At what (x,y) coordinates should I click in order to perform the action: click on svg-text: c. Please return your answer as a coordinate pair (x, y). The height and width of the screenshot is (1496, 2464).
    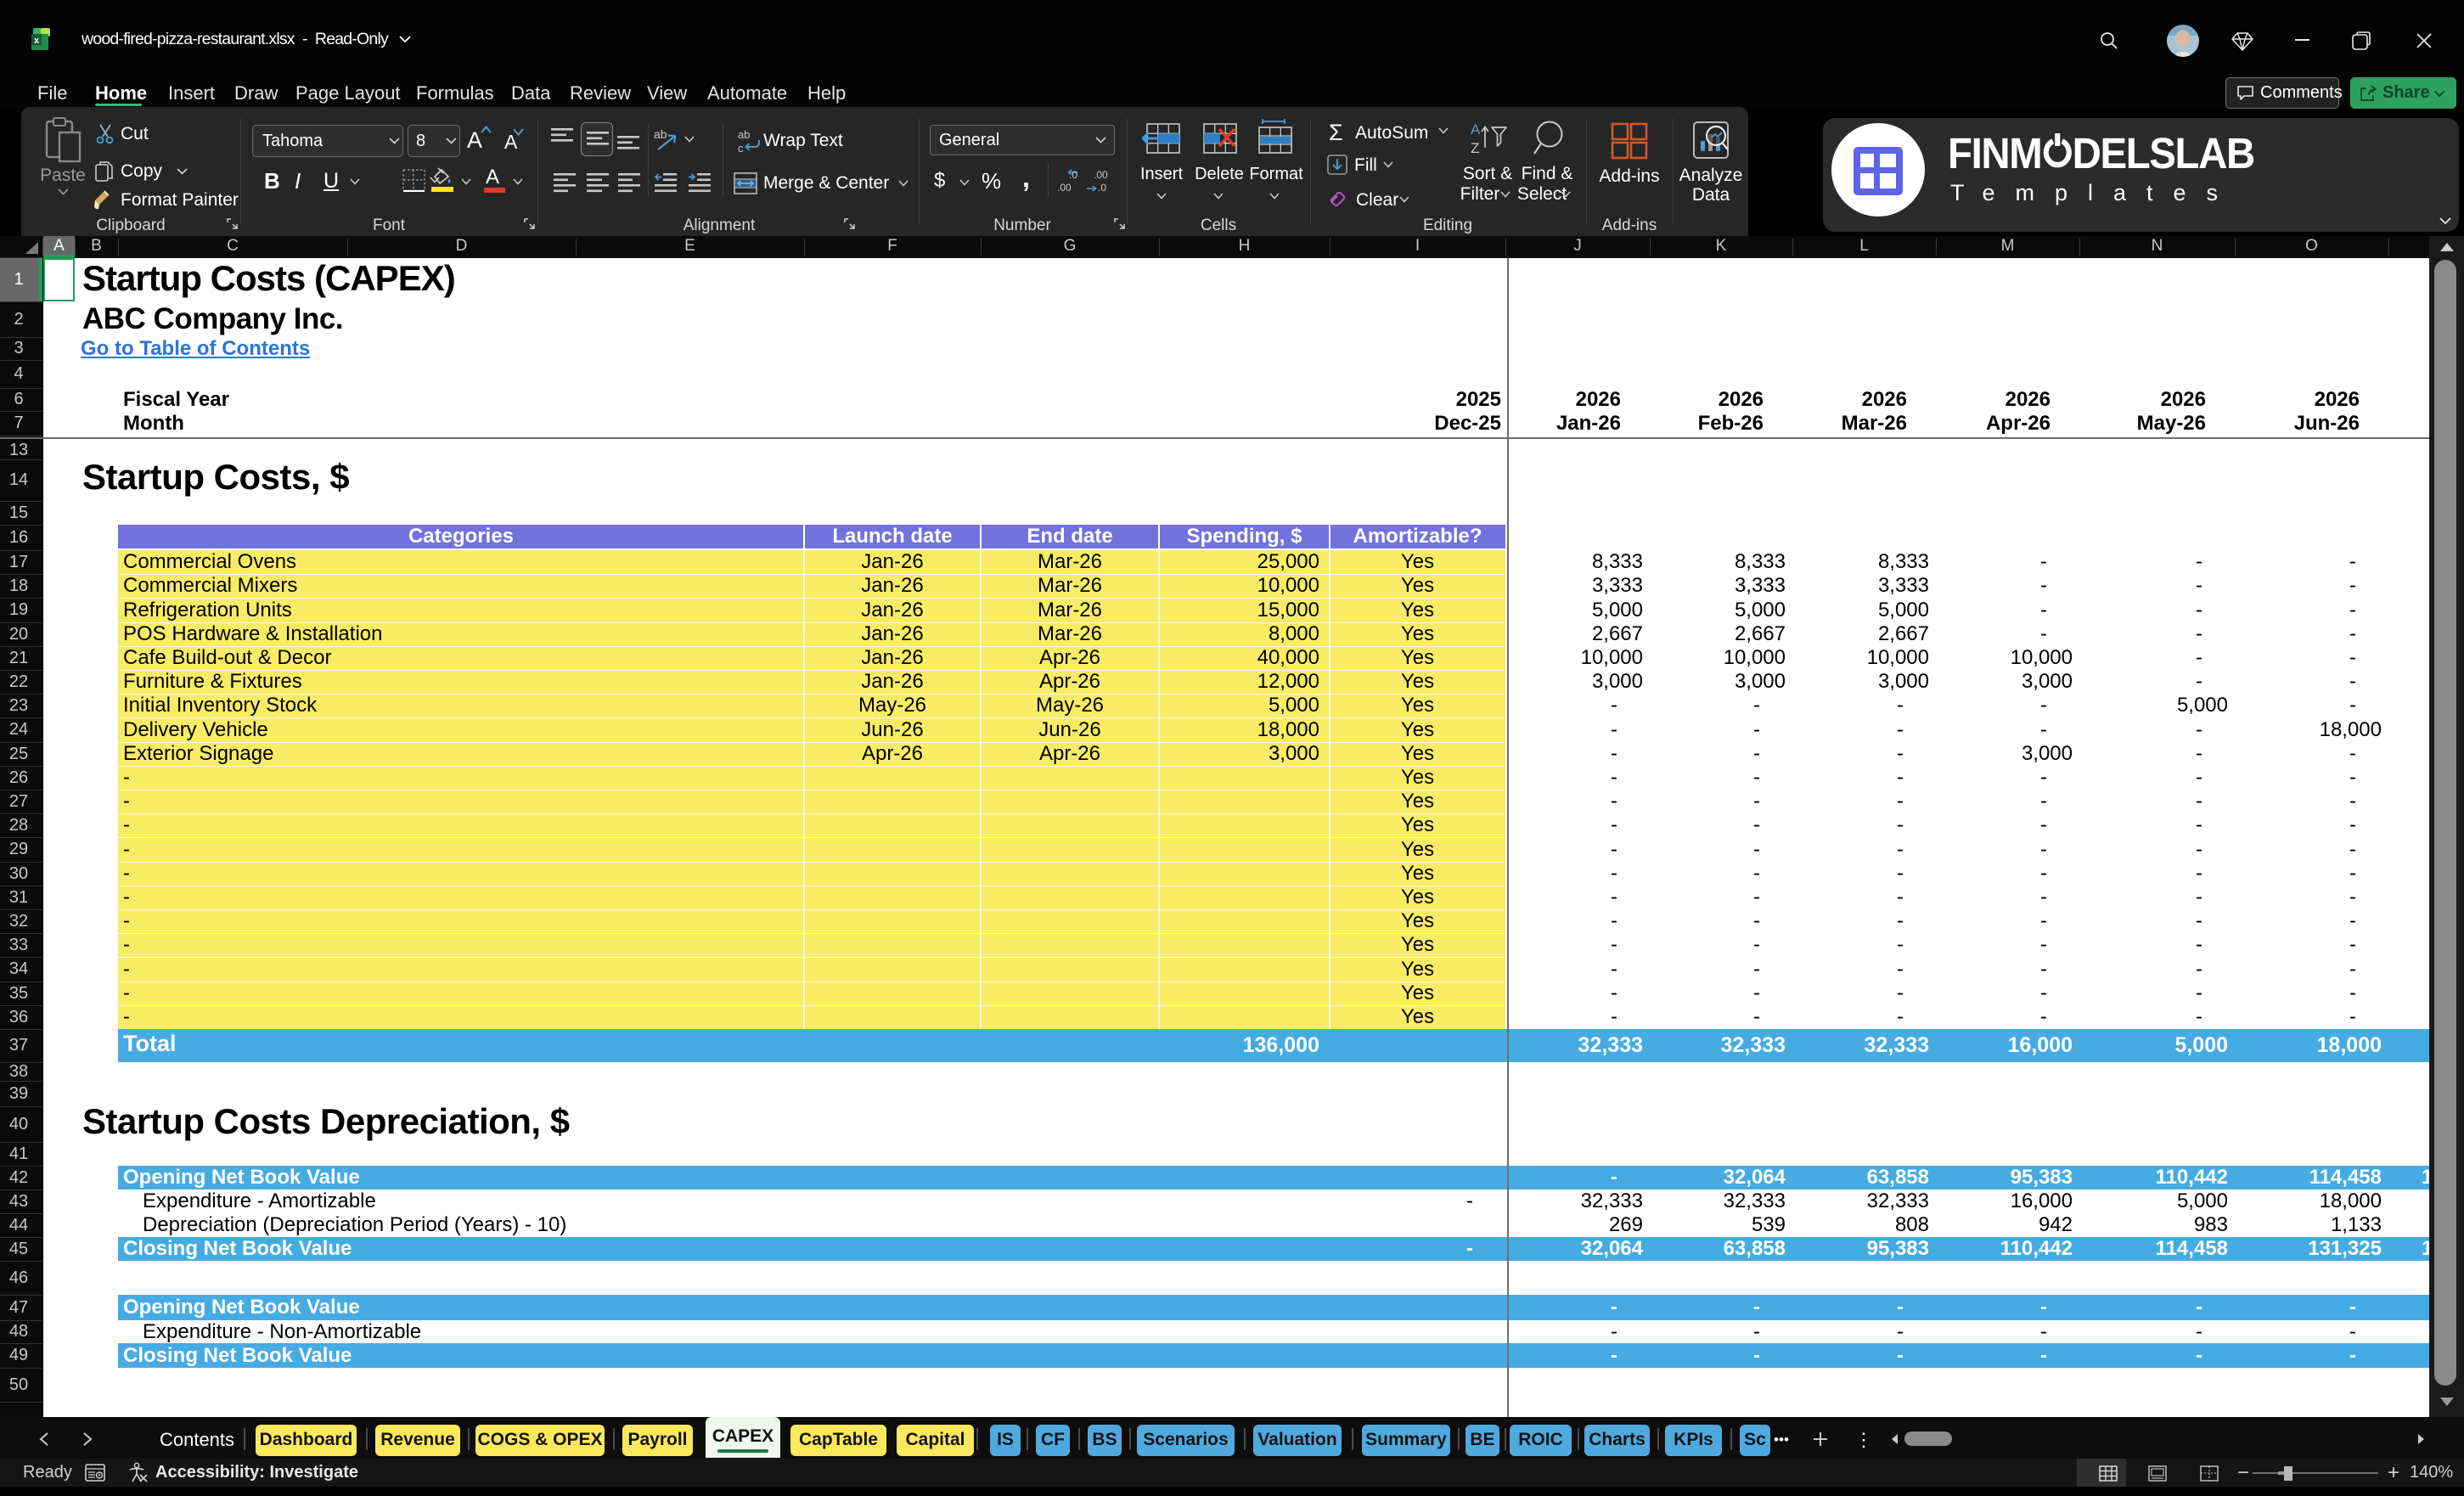
    Looking at the image, I should click on (741, 147).